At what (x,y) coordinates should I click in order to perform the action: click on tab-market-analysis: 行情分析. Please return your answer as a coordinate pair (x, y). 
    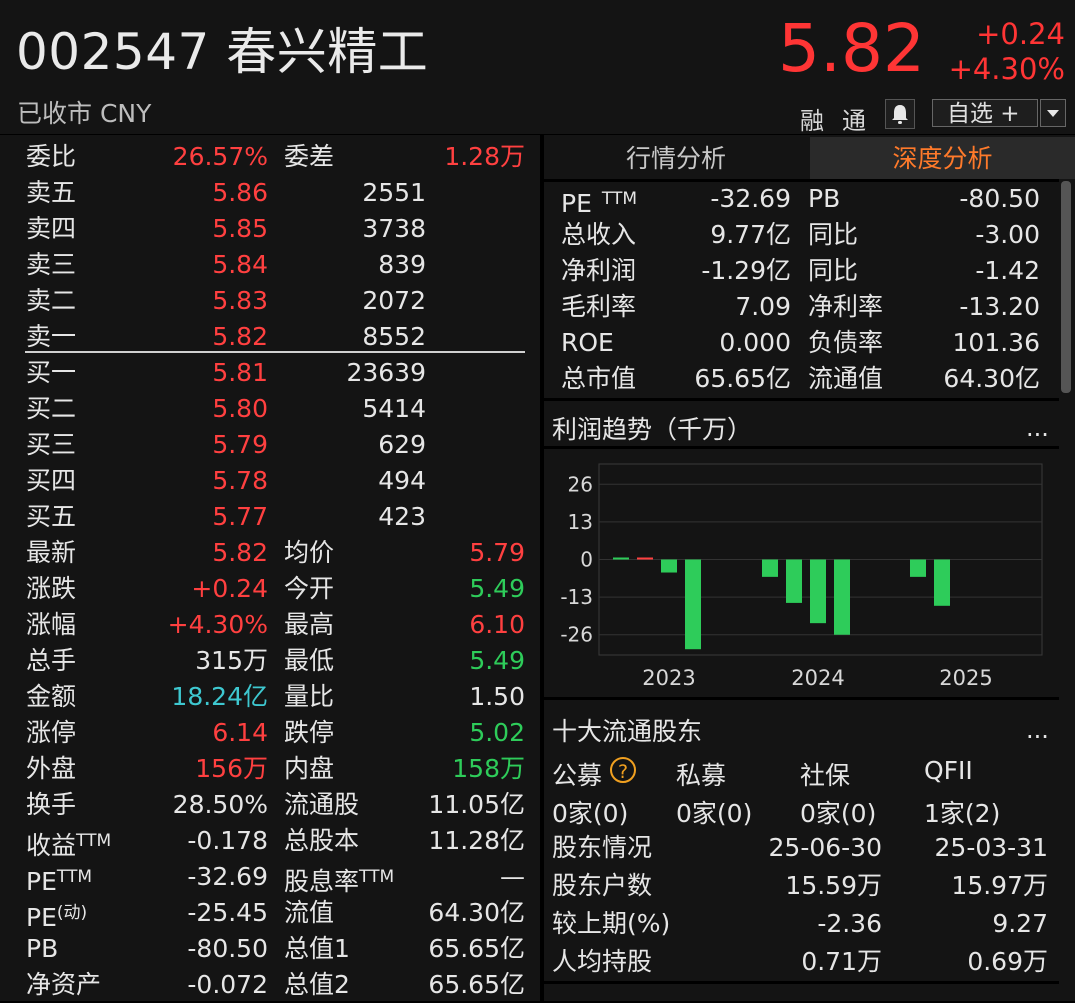
    Looking at the image, I should click on (676, 158).